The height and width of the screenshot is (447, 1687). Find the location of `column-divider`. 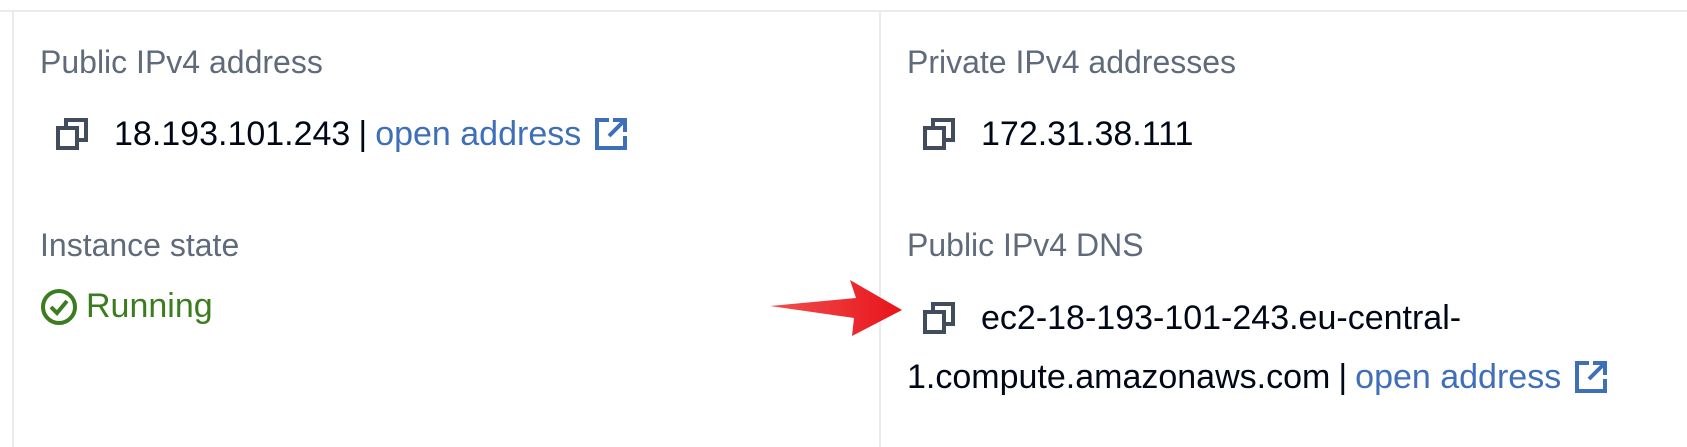

column-divider is located at coordinates (880, 228).